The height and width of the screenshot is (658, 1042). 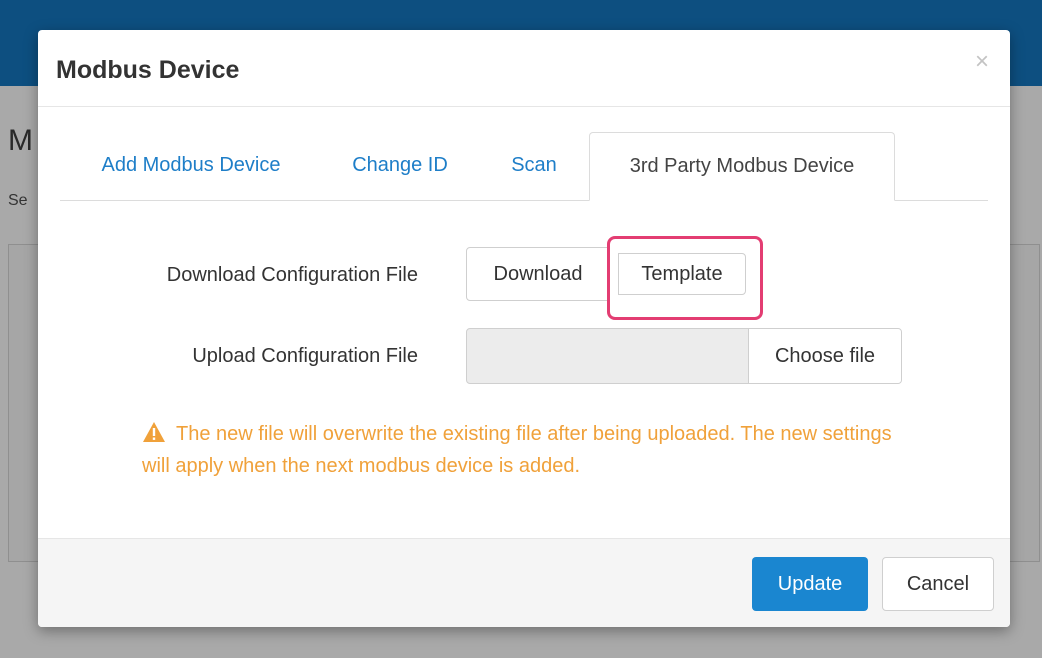 I want to click on upload-file-input: Choose file, so click(x=684, y=356).